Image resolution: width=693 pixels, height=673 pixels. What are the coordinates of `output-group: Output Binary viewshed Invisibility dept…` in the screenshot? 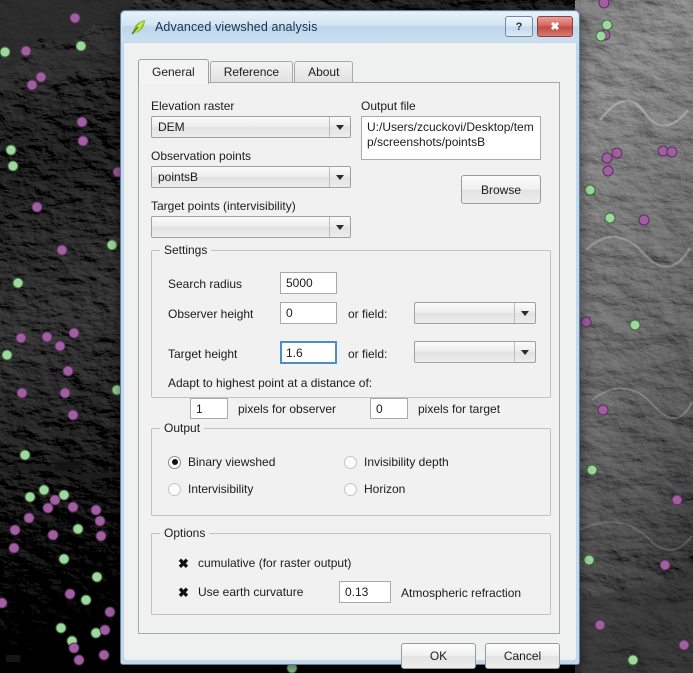 It's located at (351, 468).